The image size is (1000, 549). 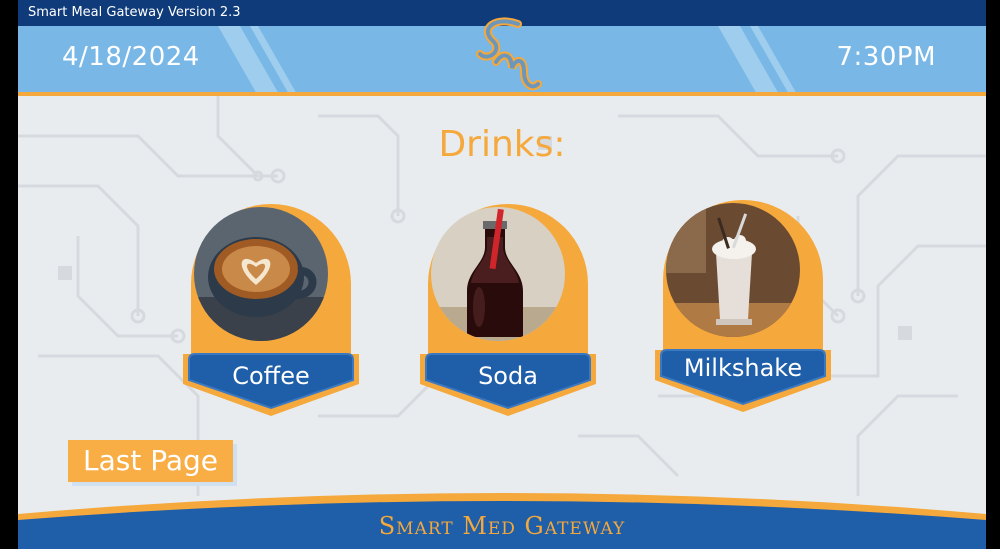 I want to click on sm-logo-icon, so click(x=509, y=54).